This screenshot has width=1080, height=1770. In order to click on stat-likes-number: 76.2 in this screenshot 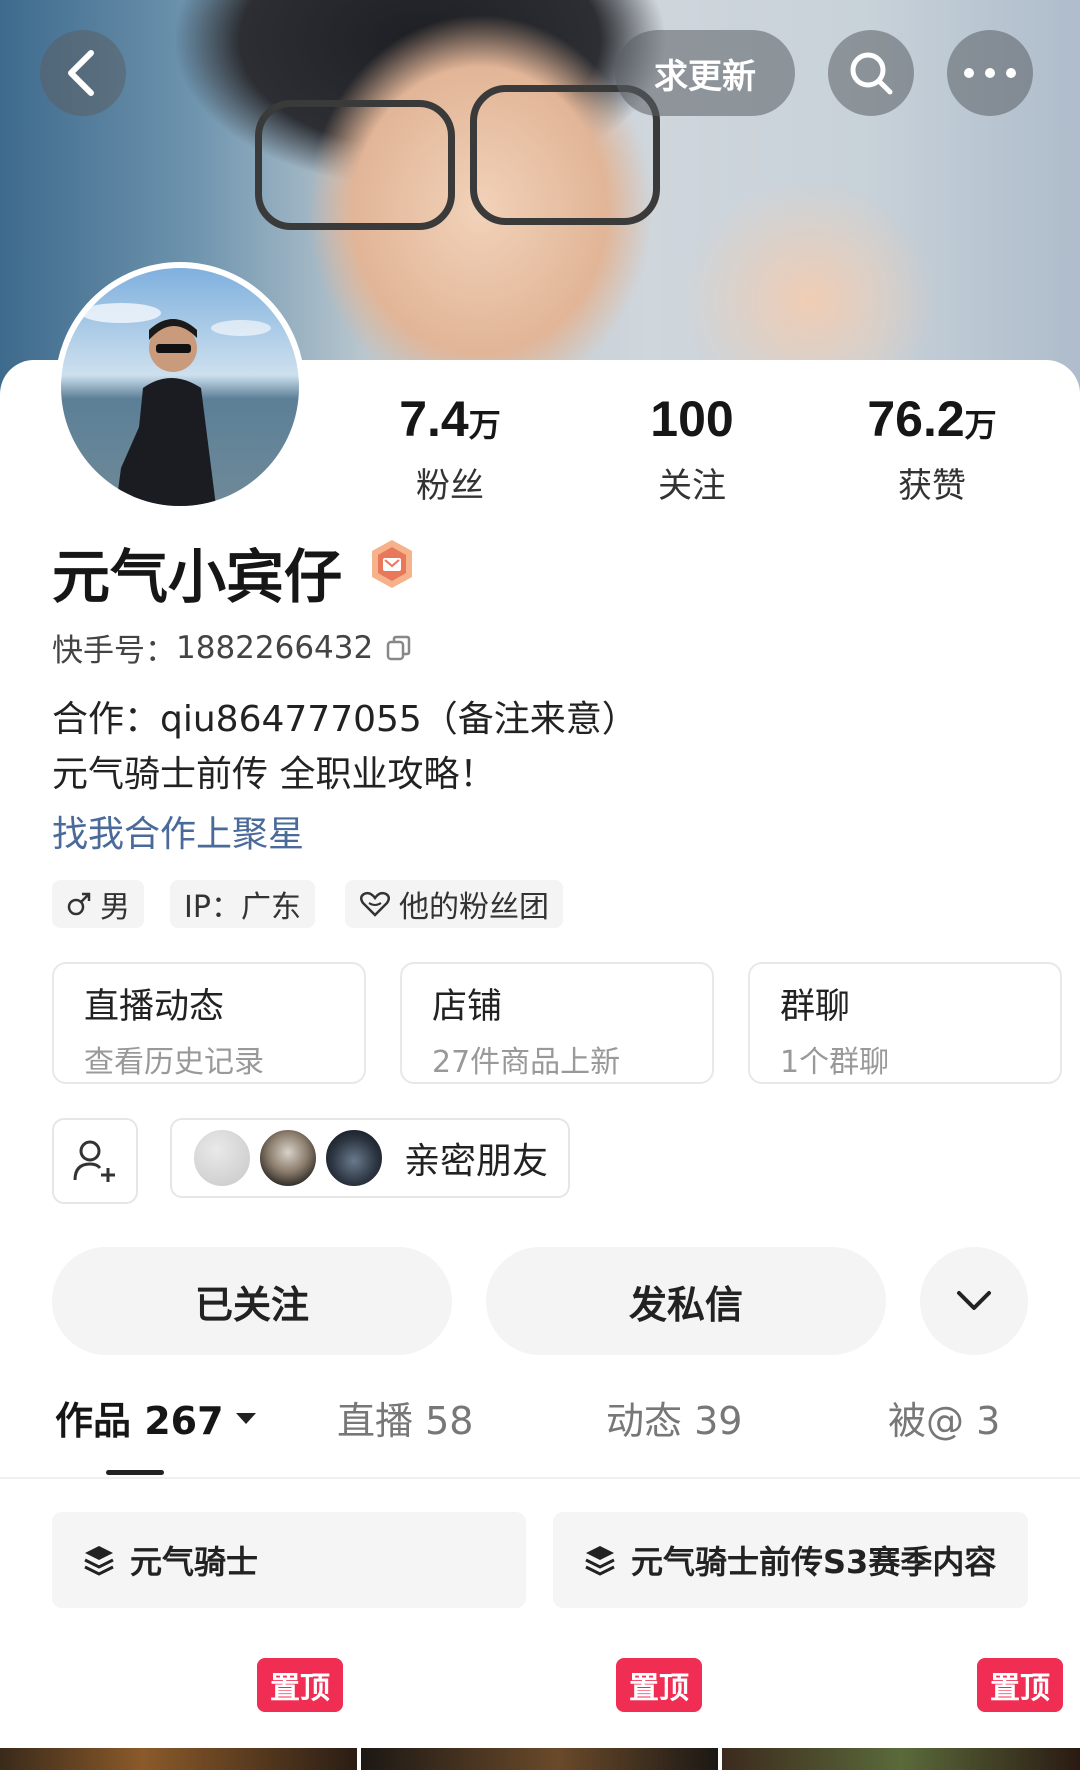, I will do `click(916, 419)`.